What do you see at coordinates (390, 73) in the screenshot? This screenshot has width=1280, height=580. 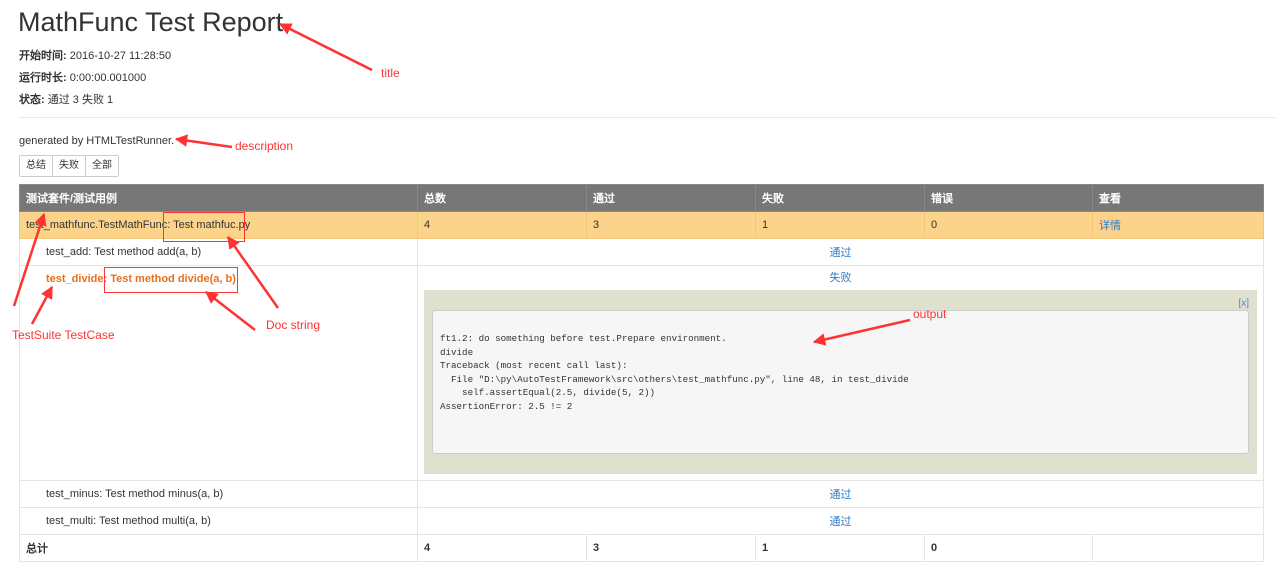 I see `title-annotation: title` at bounding box center [390, 73].